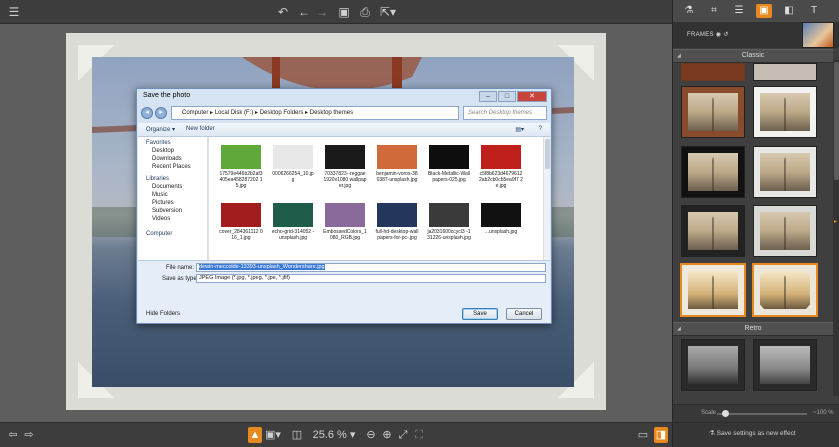  I want to click on nav-pictures: Pictures, so click(163, 203).